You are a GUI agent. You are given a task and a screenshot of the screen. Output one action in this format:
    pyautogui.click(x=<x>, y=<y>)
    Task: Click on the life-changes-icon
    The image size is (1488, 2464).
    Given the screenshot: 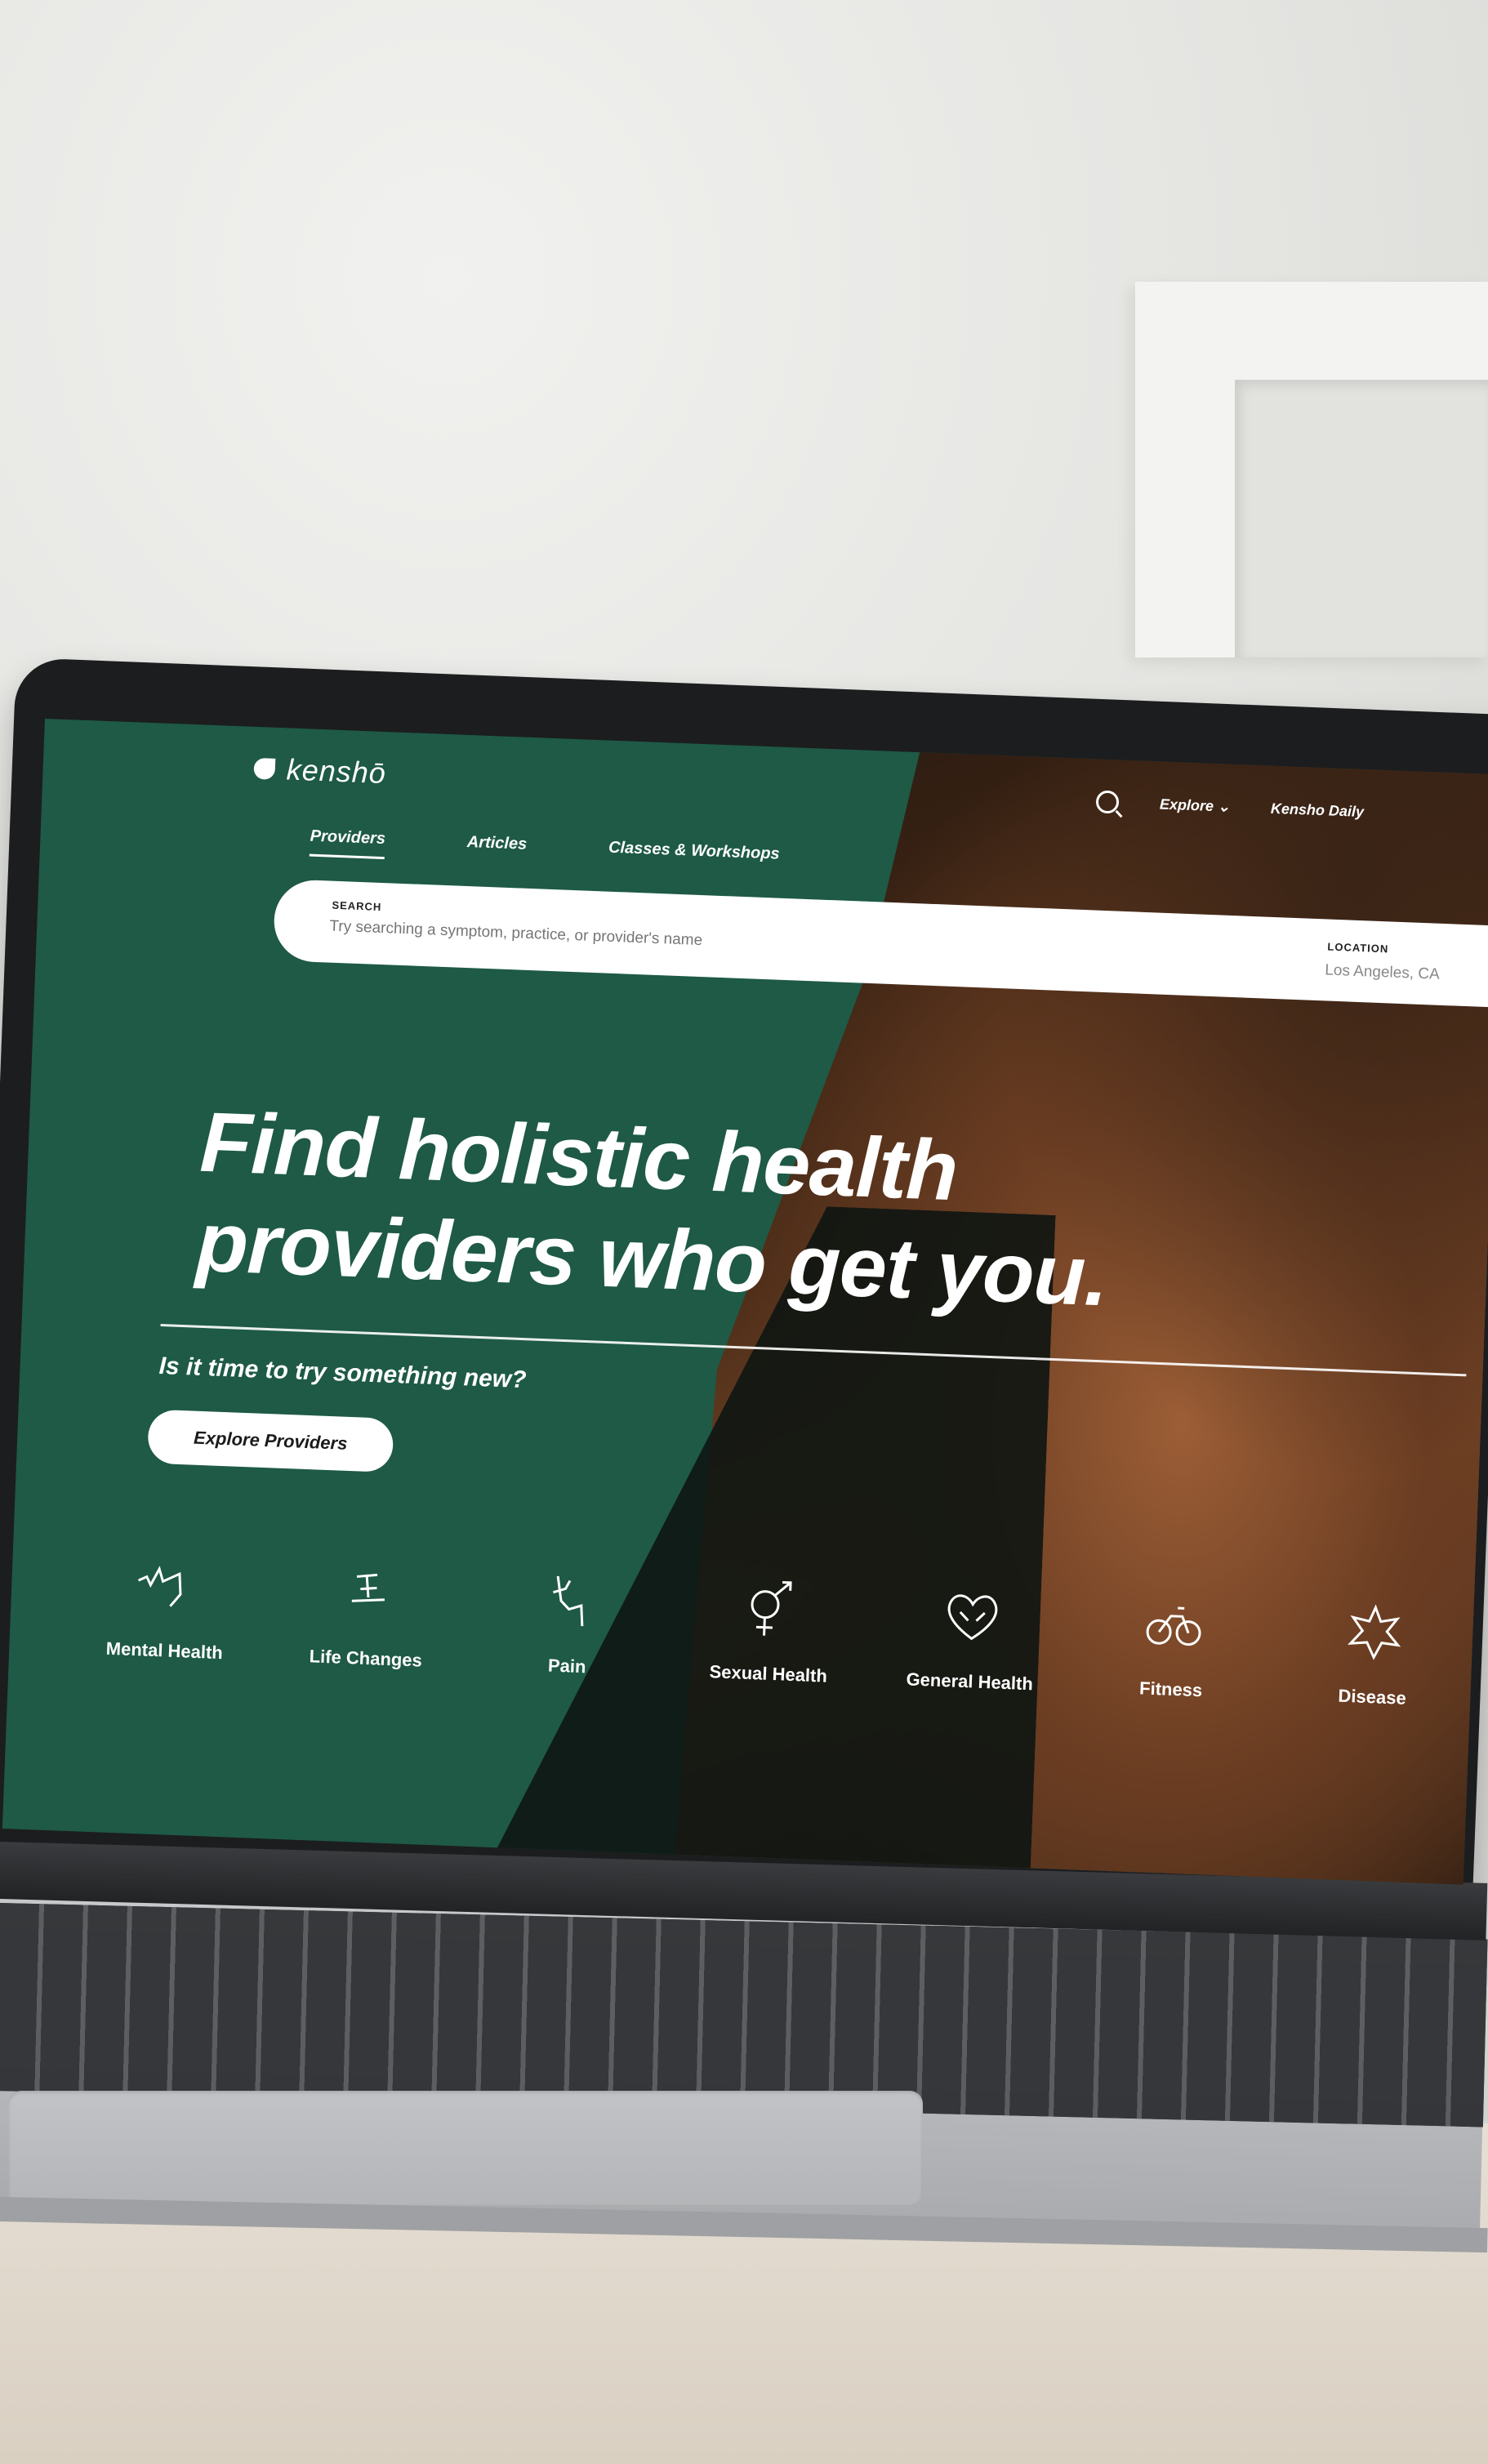 What is the action you would take?
    pyautogui.click(x=368, y=1587)
    